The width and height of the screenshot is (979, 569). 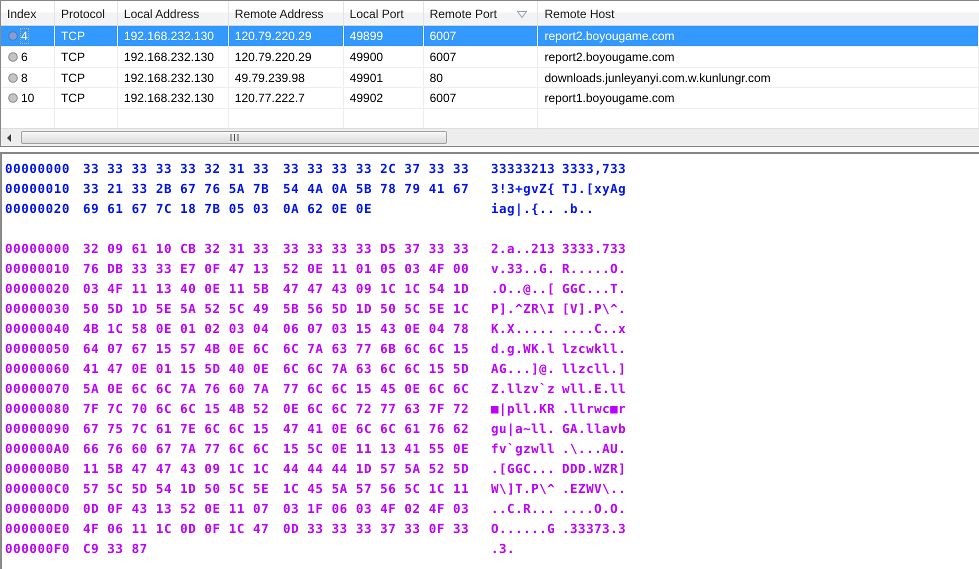 What do you see at coordinates (384, 13) in the screenshot?
I see `column-header: Local Port` at bounding box center [384, 13].